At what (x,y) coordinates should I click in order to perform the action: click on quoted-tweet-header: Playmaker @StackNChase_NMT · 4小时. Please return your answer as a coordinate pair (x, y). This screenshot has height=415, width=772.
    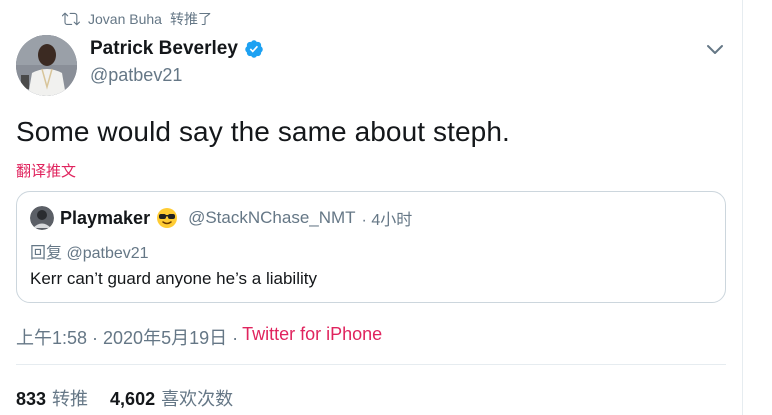
    Looking at the image, I should click on (221, 218).